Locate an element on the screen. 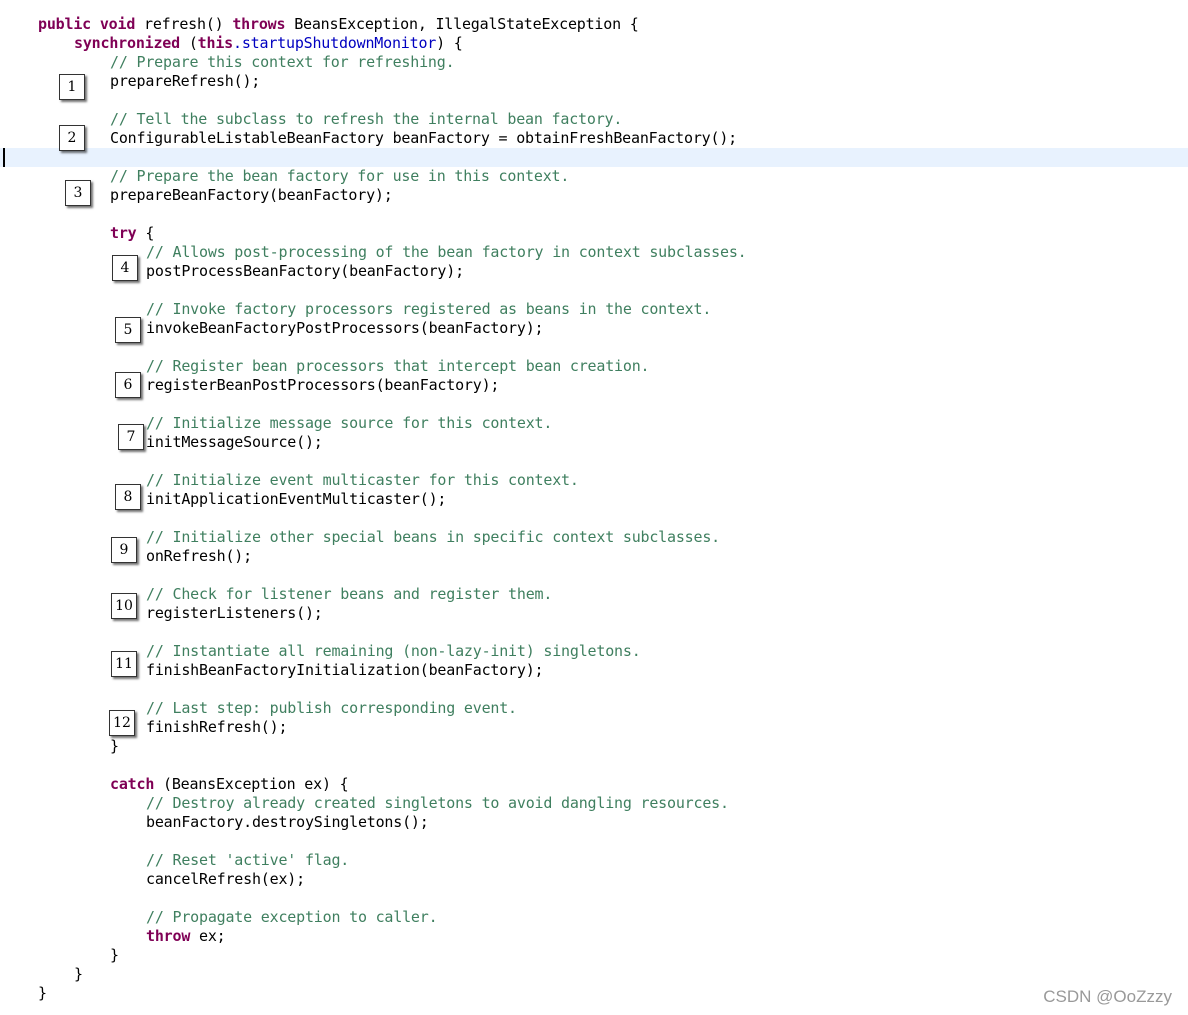 The height and width of the screenshot is (1015, 1188). keyword-synchronized: synchronized is located at coordinates (127, 43).